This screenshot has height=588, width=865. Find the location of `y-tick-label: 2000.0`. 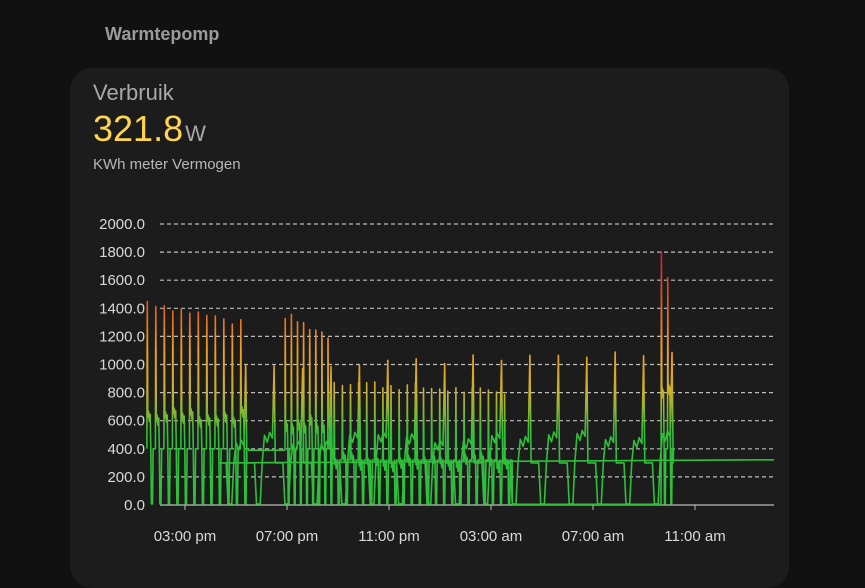

y-tick-label: 2000.0 is located at coordinates (122, 224).